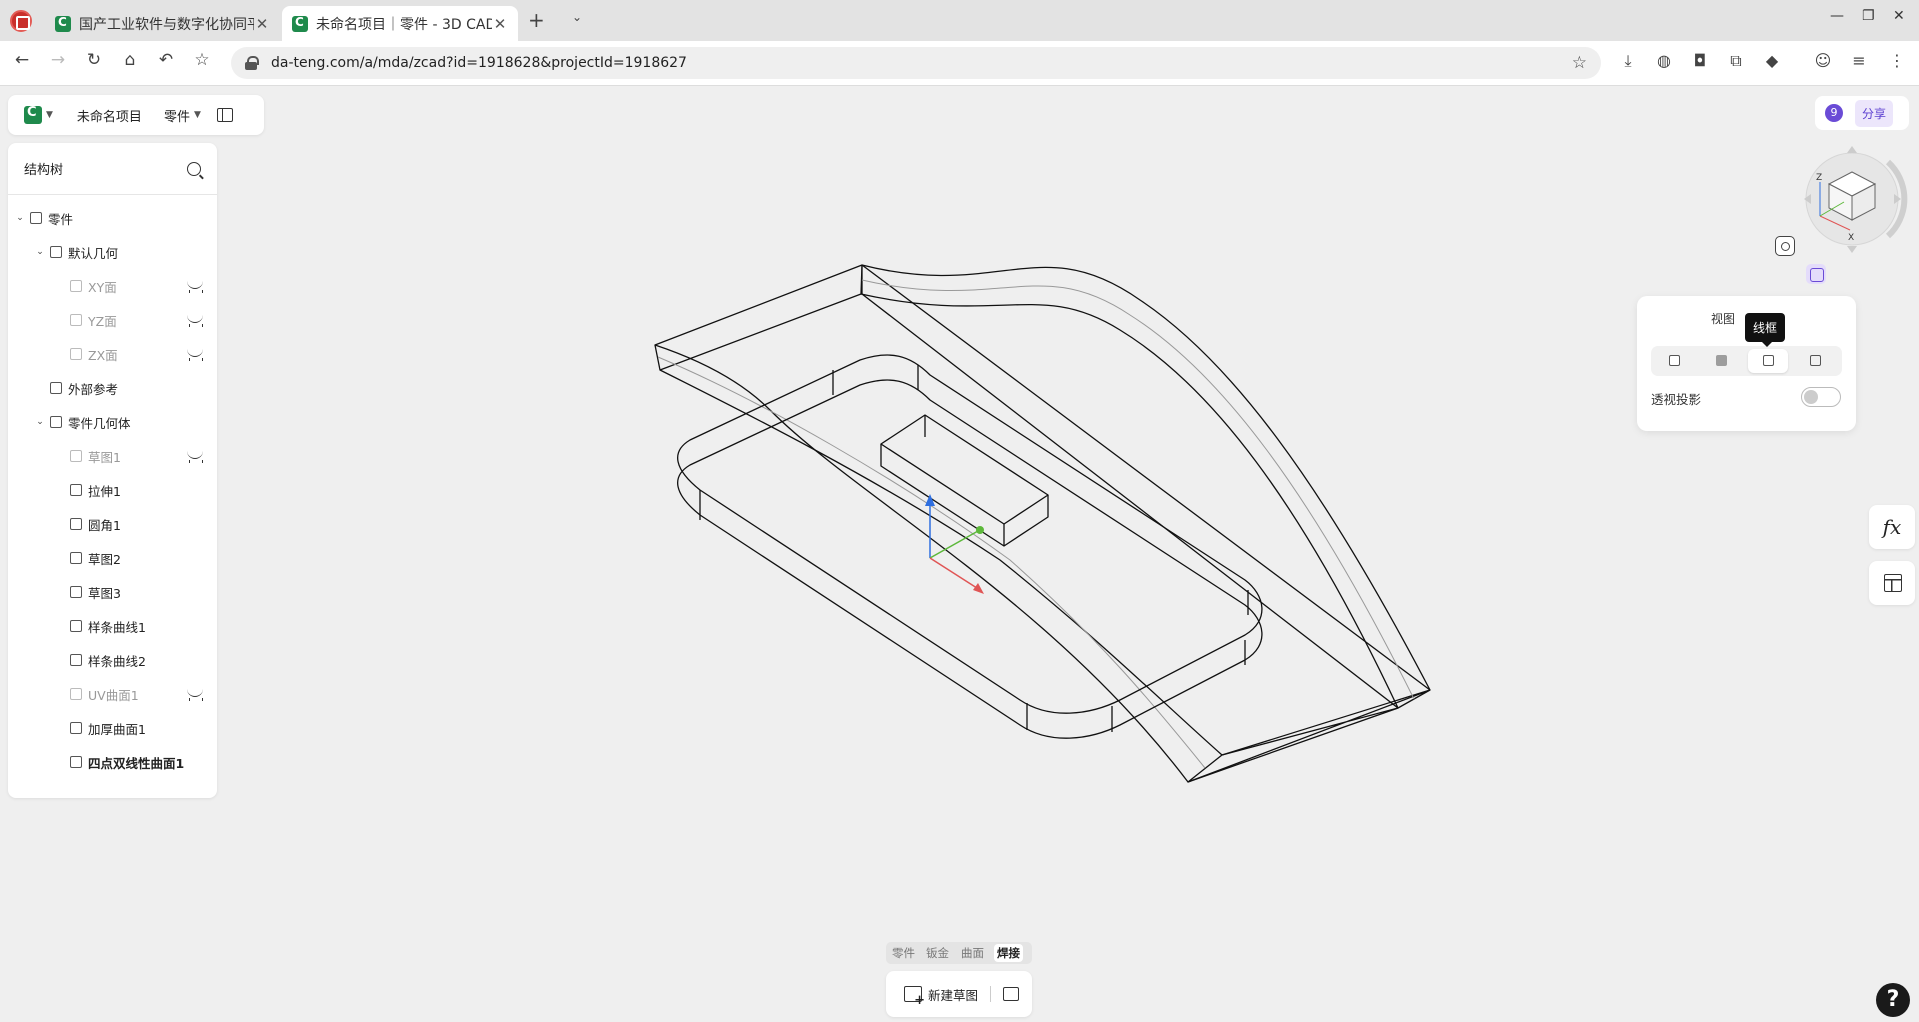 The image size is (1919, 1022). Describe the element at coordinates (21, 21) in the screenshot. I see `browser-logo-icon` at that location.